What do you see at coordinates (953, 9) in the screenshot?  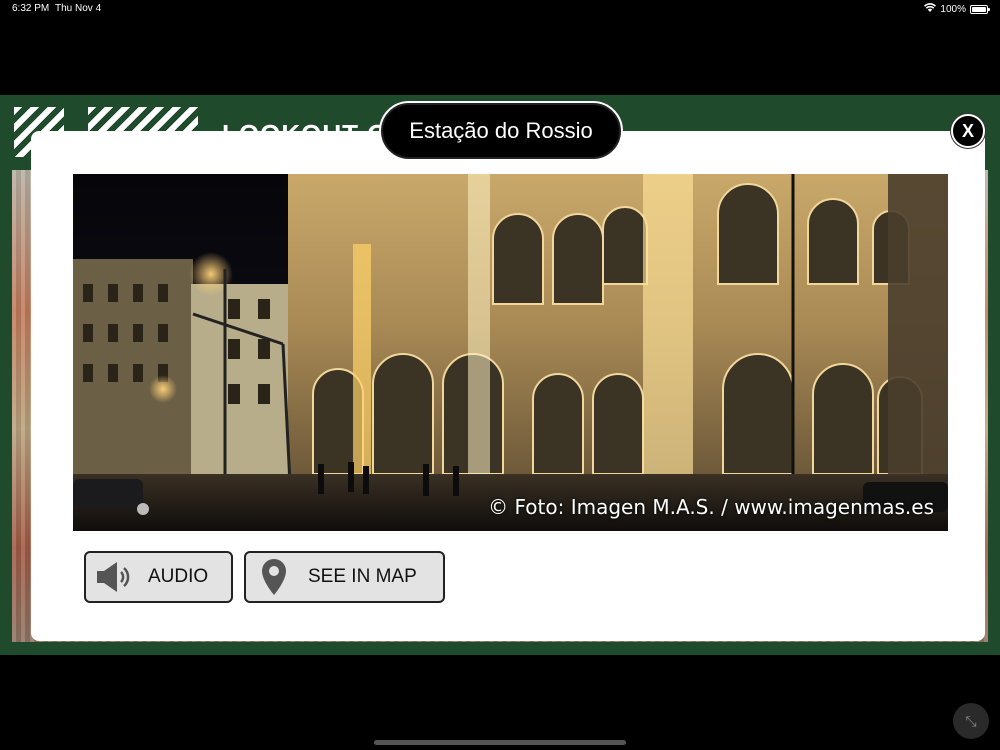 I see `battery-percent: 100%` at bounding box center [953, 9].